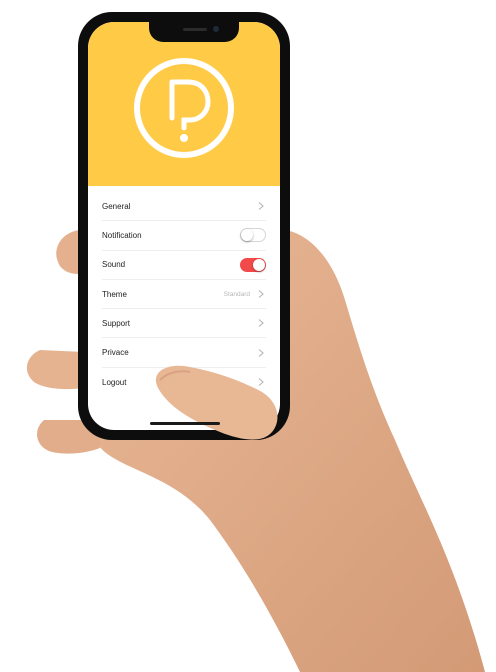  I want to click on settings-item-label: Sound, so click(114, 265).